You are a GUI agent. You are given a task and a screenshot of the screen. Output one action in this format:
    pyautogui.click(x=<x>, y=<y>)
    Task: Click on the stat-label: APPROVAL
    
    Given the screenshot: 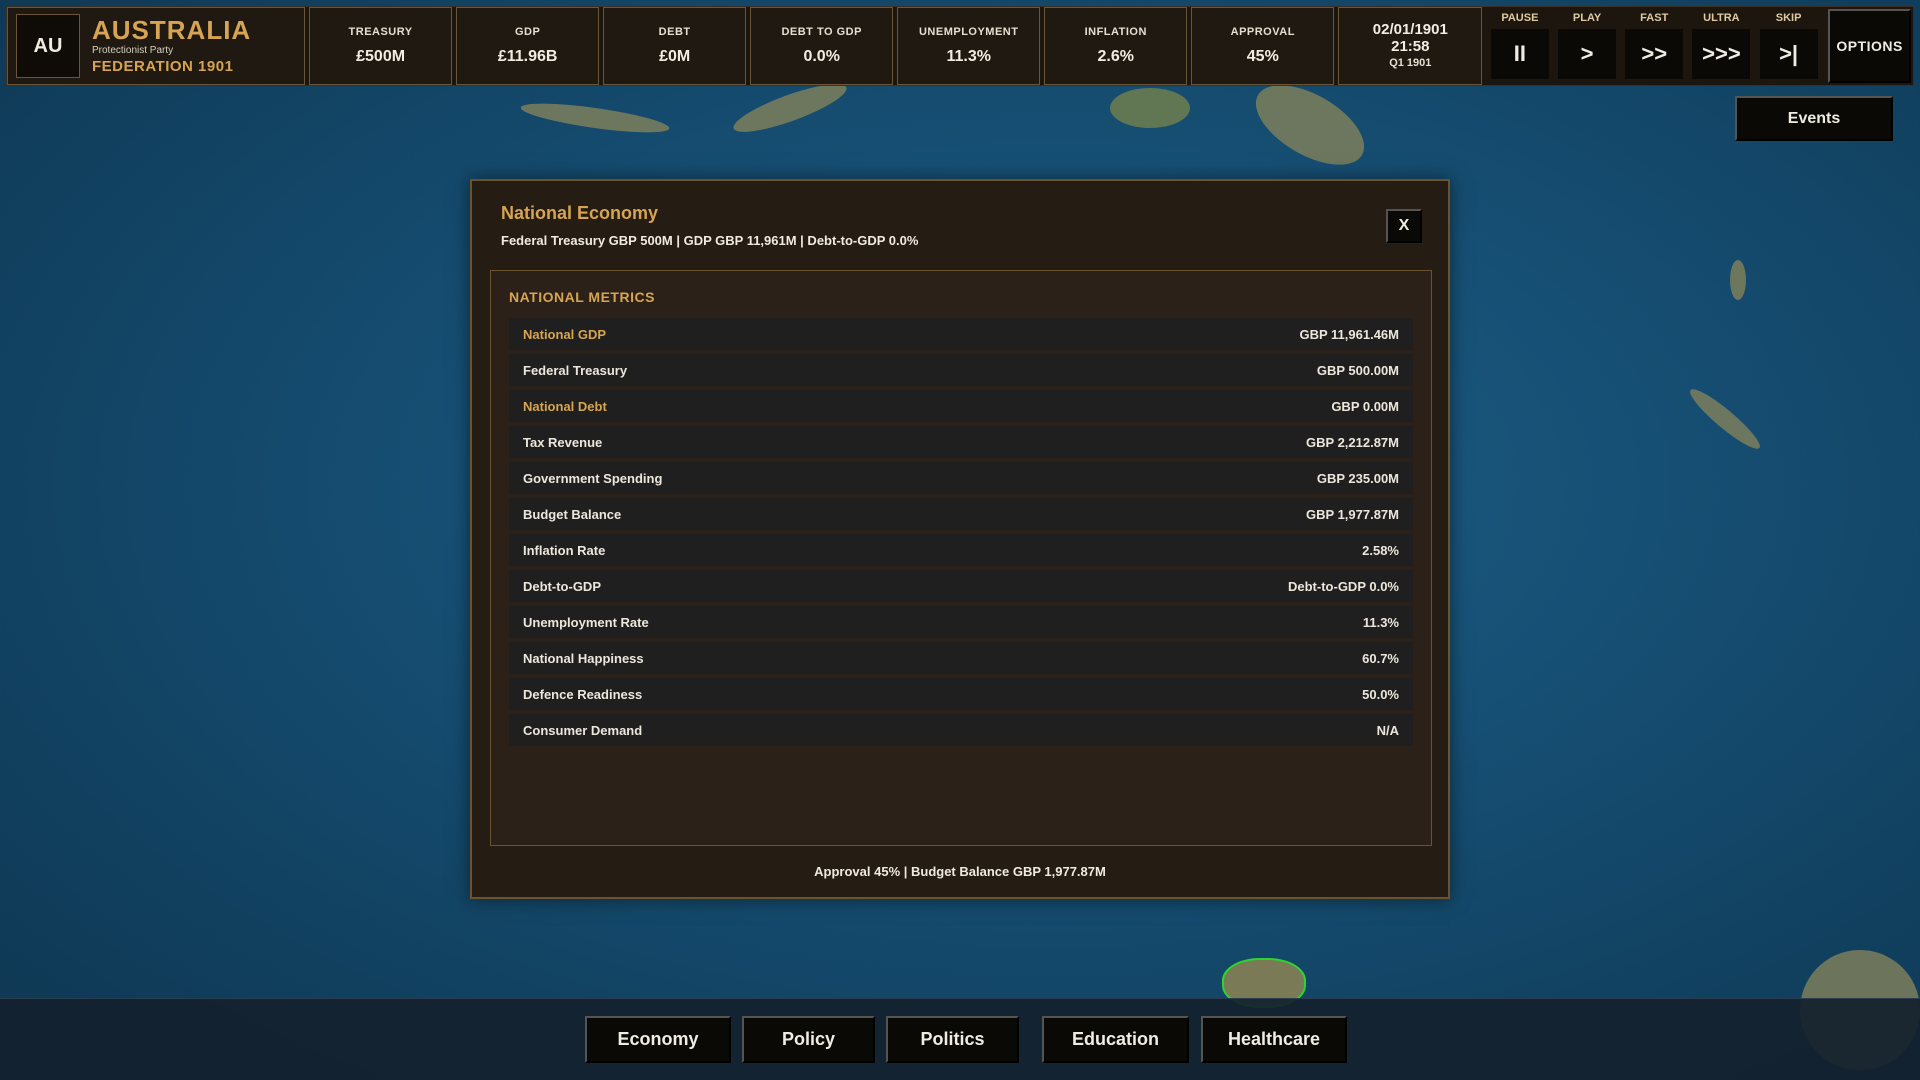 What is the action you would take?
    pyautogui.click(x=1262, y=32)
    